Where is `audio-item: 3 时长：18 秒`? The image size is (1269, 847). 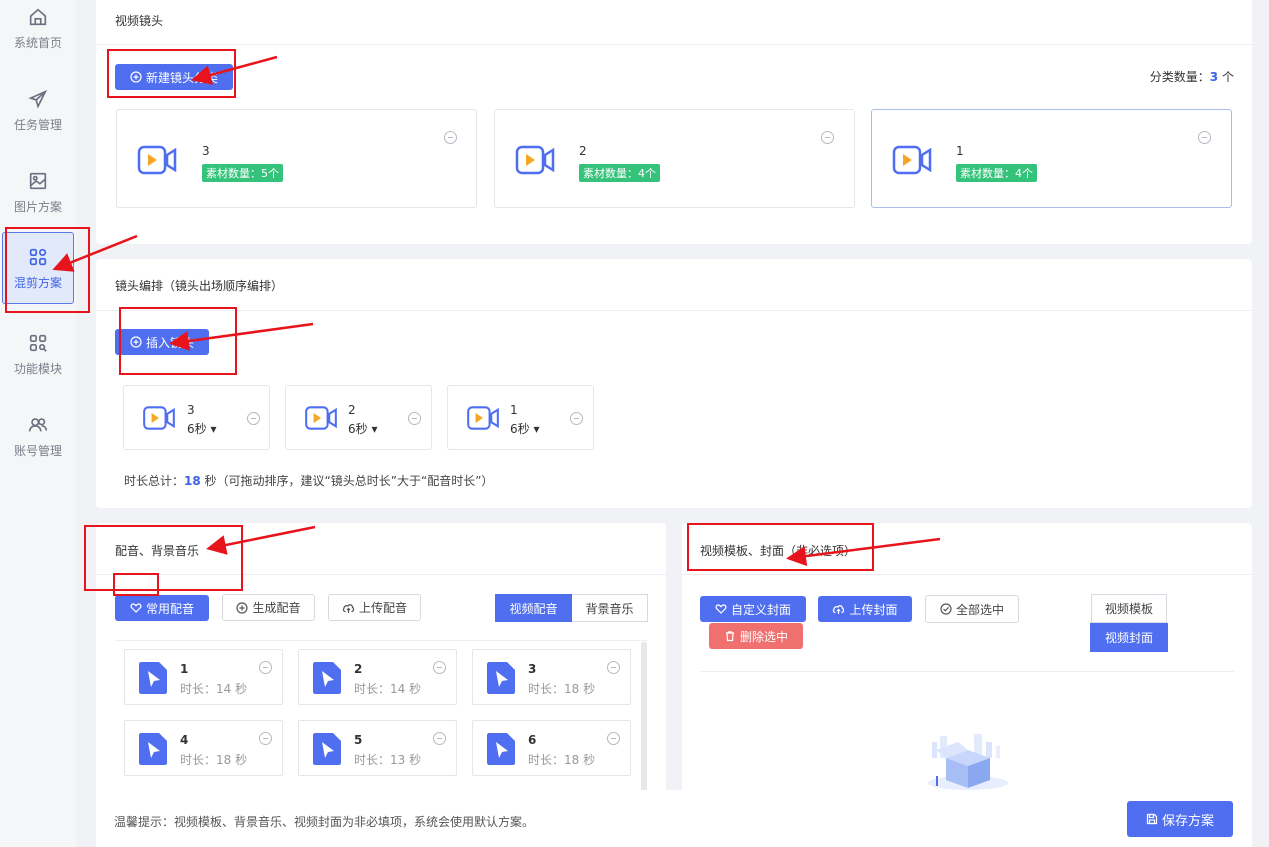
audio-item: 3 时长：18 秒 is located at coordinates (551, 677).